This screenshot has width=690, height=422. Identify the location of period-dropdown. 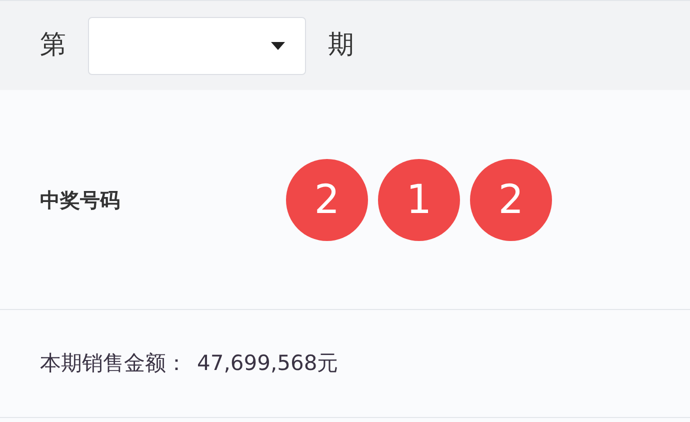
(197, 45).